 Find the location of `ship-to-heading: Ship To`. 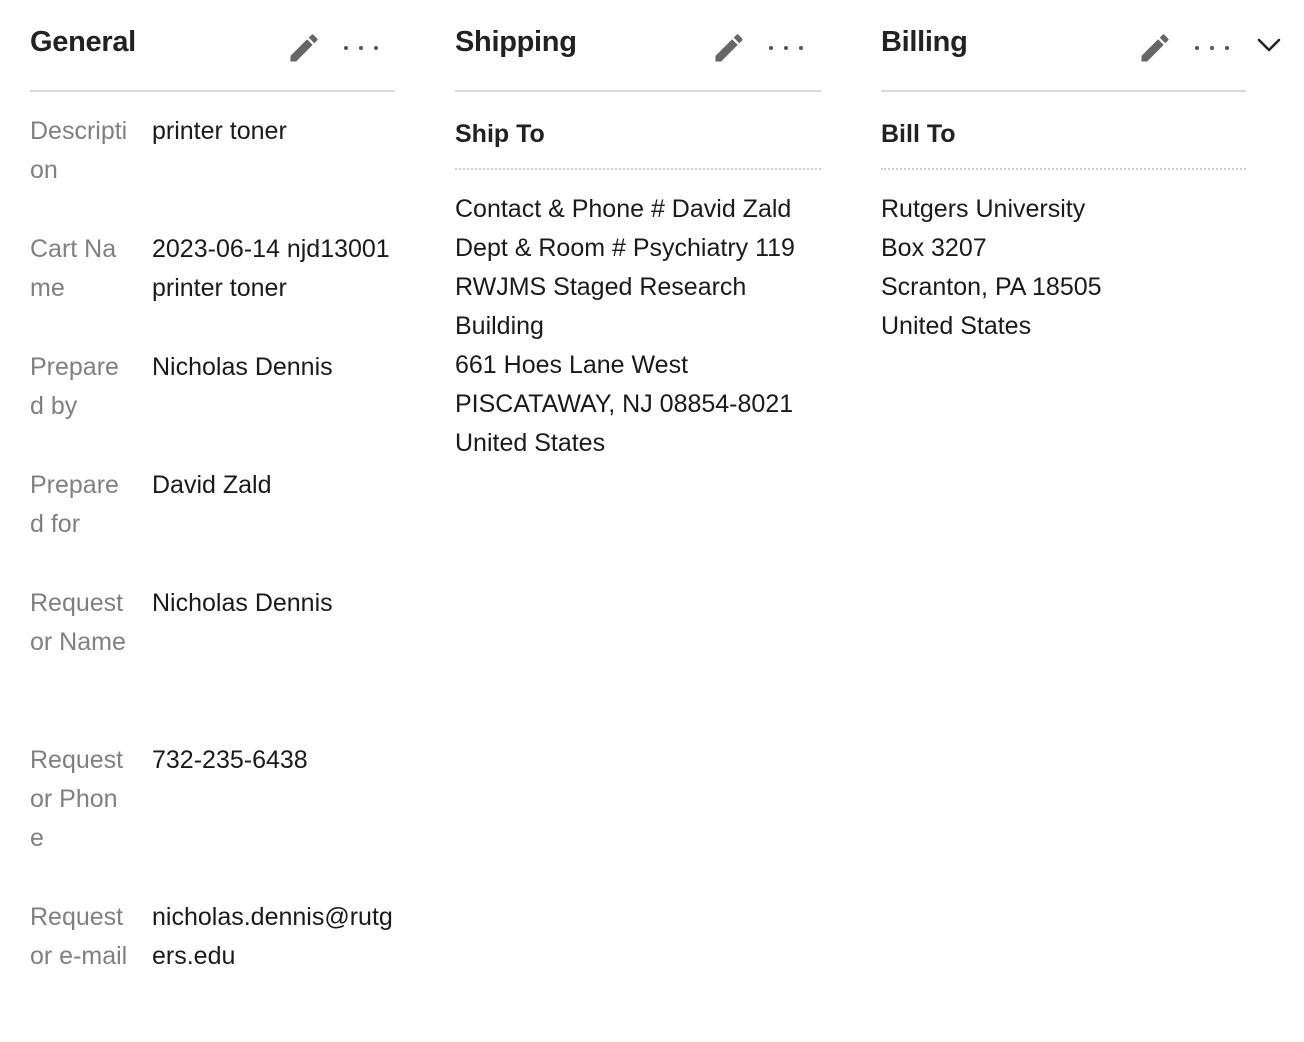

ship-to-heading: Ship To is located at coordinates (500, 134).